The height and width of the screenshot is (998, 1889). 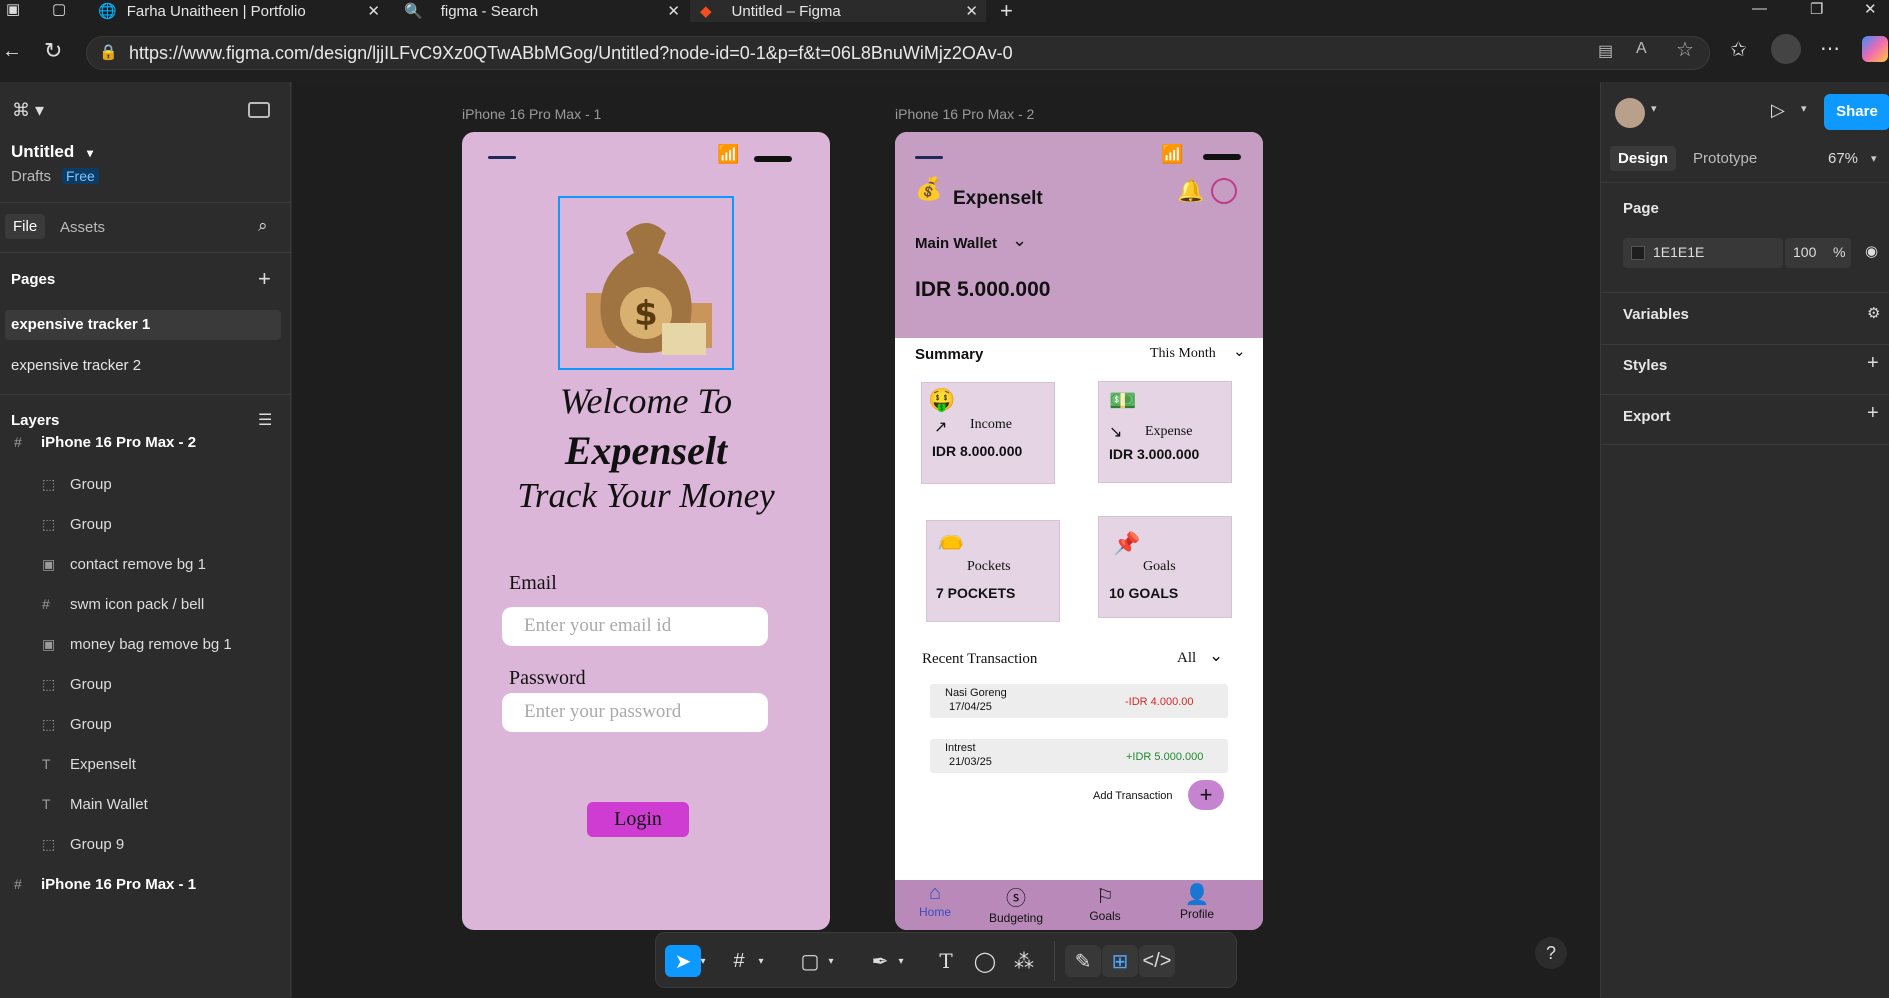 I want to click on tab-assets: Assets, so click(x=82, y=227).